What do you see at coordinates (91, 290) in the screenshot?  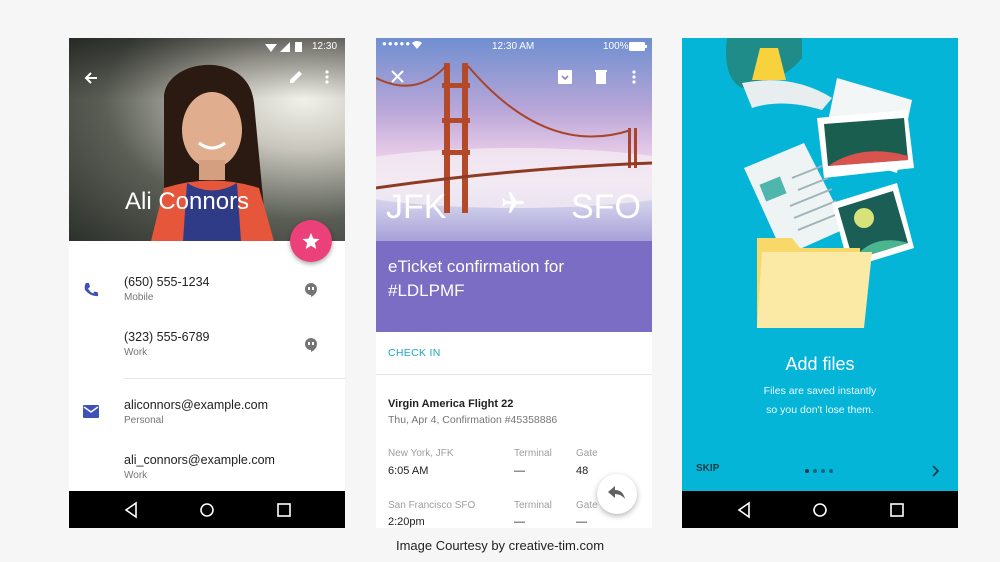 I see `phone-icon` at bounding box center [91, 290].